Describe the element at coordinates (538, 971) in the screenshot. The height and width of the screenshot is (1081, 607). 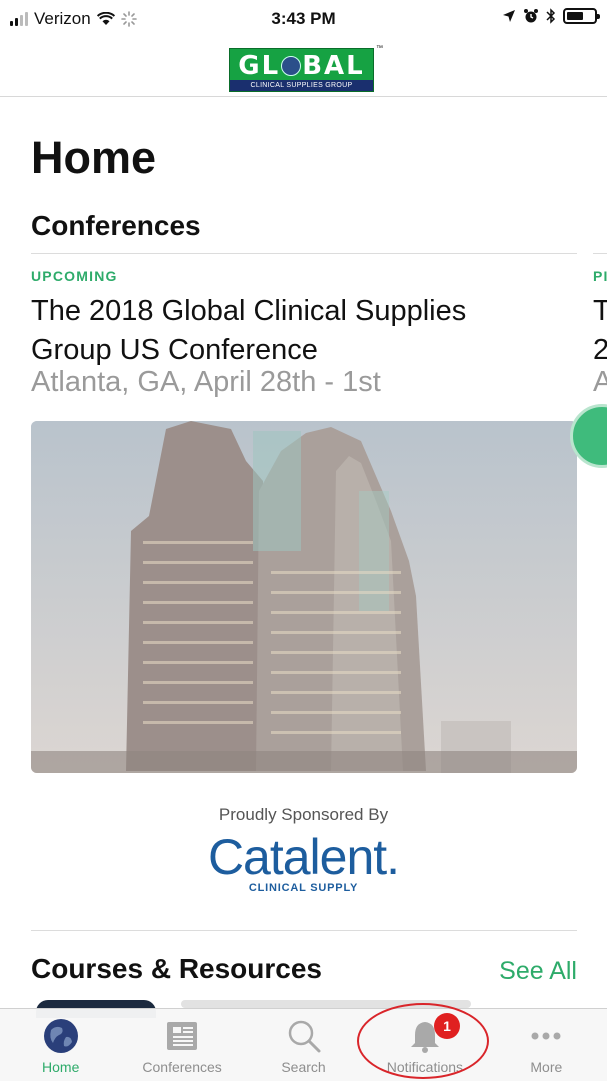
I see `see-all-link: See All` at that location.